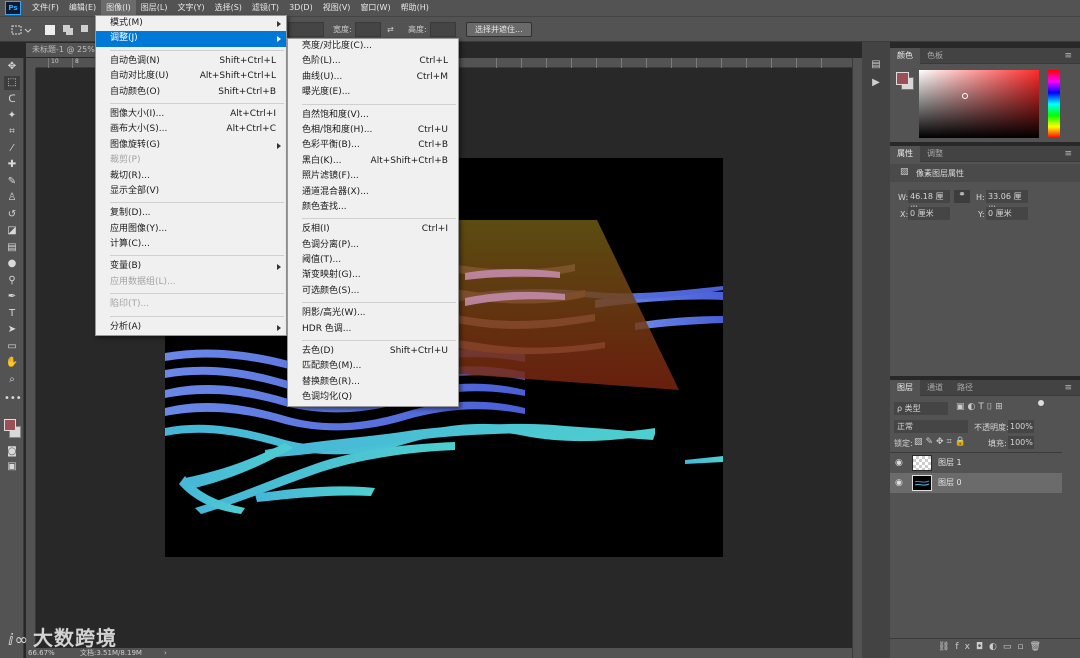 The width and height of the screenshot is (1080, 658). I want to click on menu-layer: 图层(L), so click(154, 8).